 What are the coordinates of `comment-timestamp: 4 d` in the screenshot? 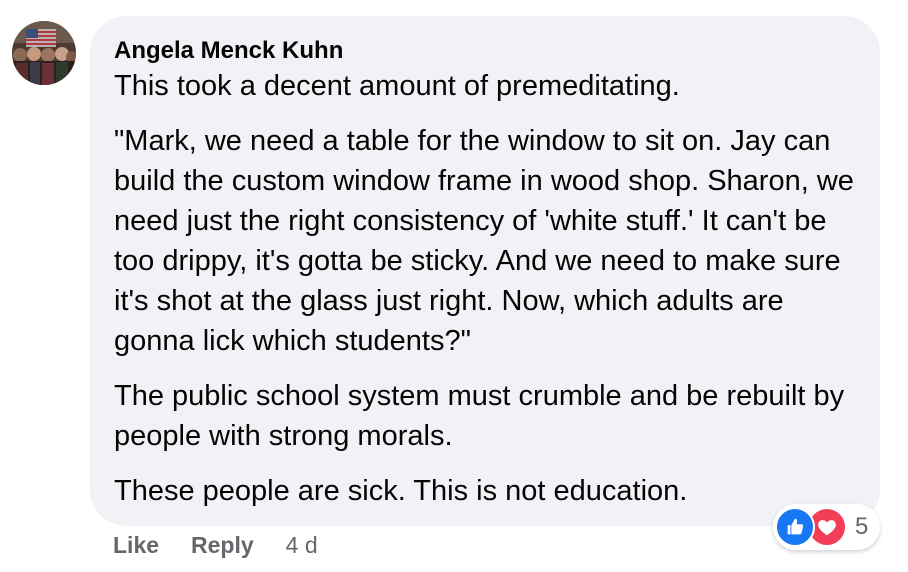 It's located at (302, 545).